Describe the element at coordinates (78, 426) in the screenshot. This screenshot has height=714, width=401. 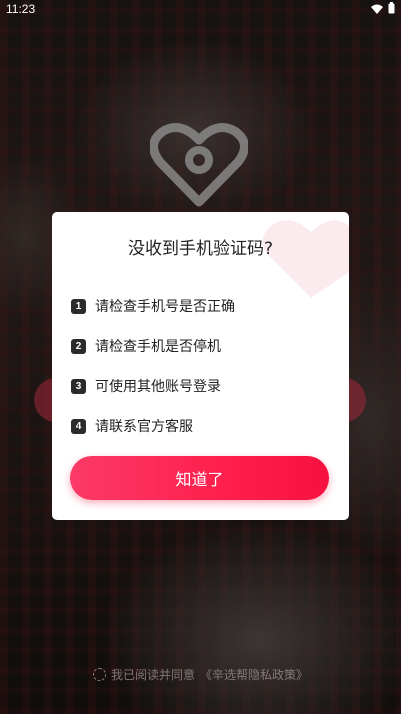
I see `tip-number-badge: 4` at that location.